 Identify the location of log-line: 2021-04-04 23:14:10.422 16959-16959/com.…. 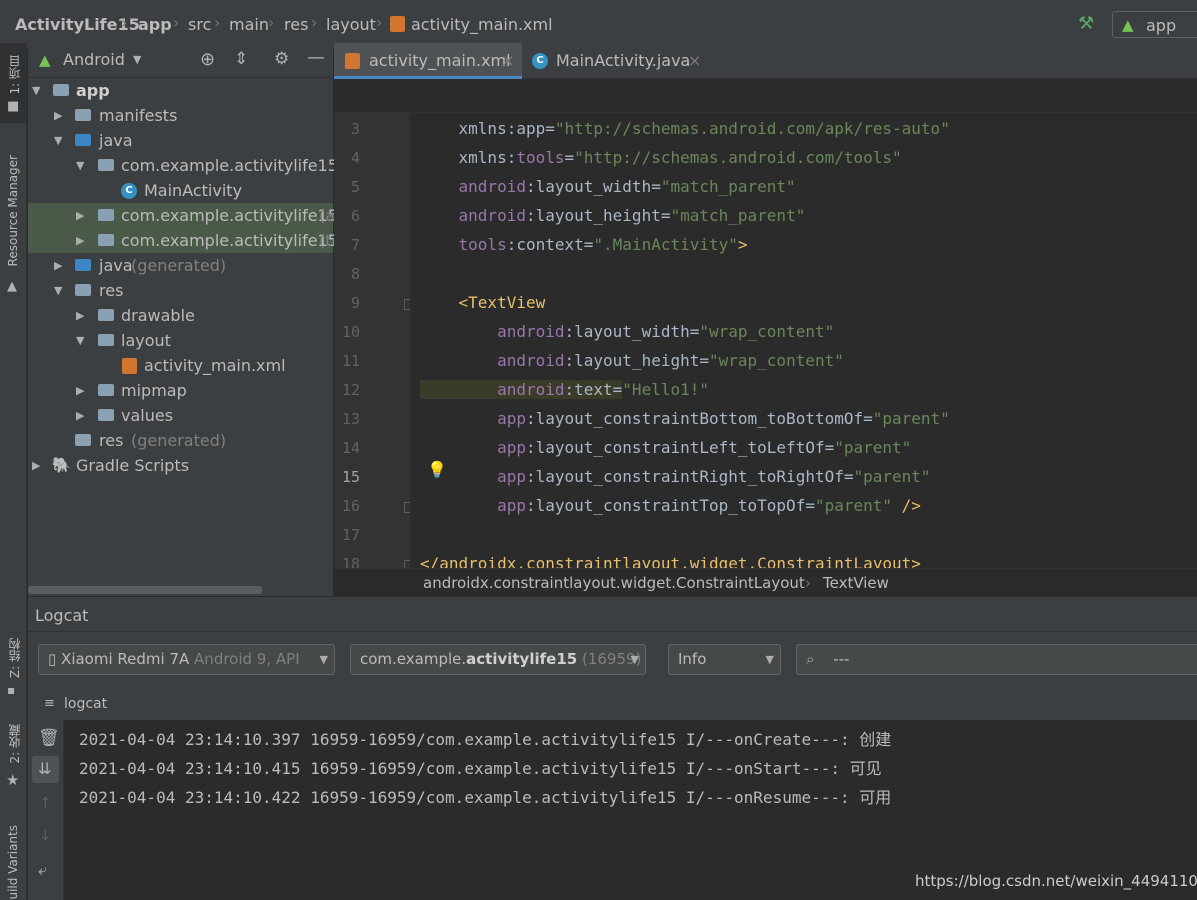
(485, 797).